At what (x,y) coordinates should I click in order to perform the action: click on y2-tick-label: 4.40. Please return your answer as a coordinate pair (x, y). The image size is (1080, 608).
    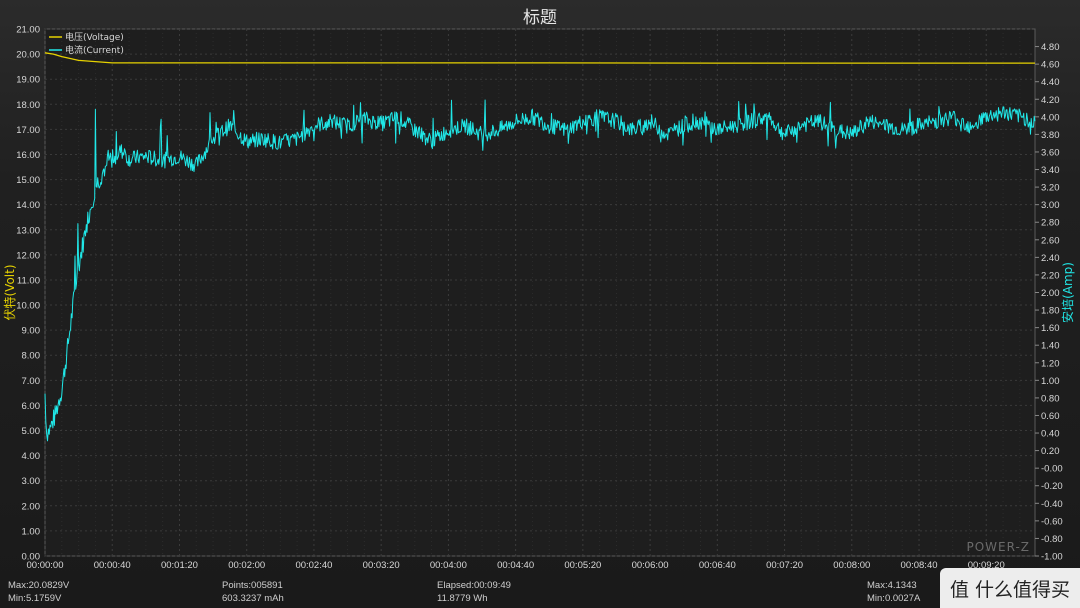
    Looking at the image, I should click on (1050, 82).